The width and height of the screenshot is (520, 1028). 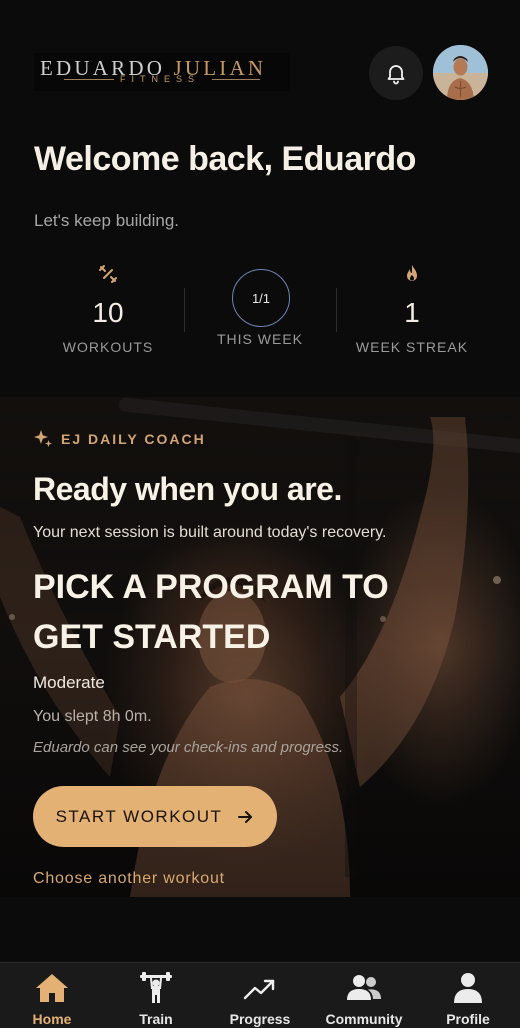 What do you see at coordinates (108, 274) in the screenshot?
I see `dumbbell-icon` at bounding box center [108, 274].